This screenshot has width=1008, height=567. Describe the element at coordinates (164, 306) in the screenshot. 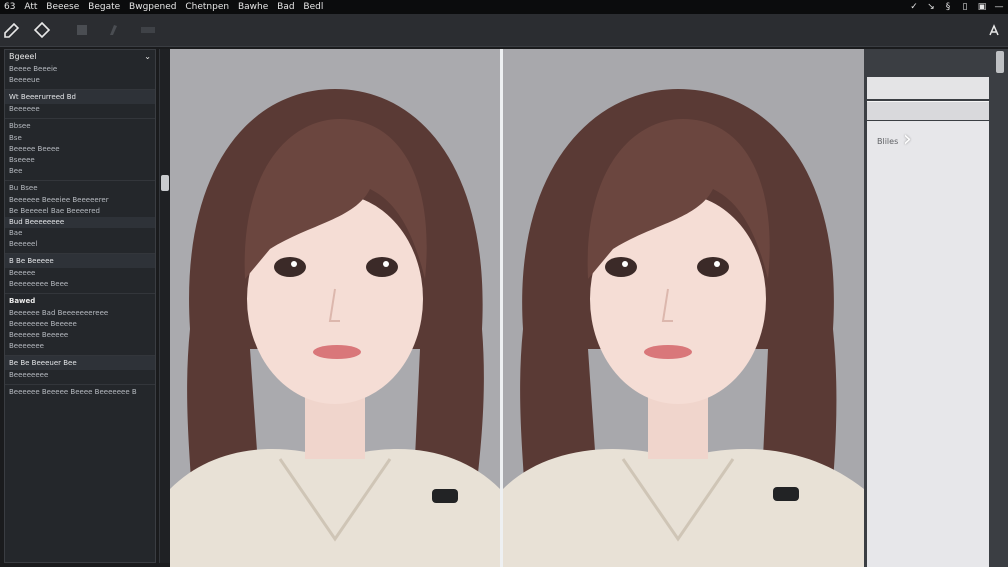

I see `sidebar-scrollbar` at that location.